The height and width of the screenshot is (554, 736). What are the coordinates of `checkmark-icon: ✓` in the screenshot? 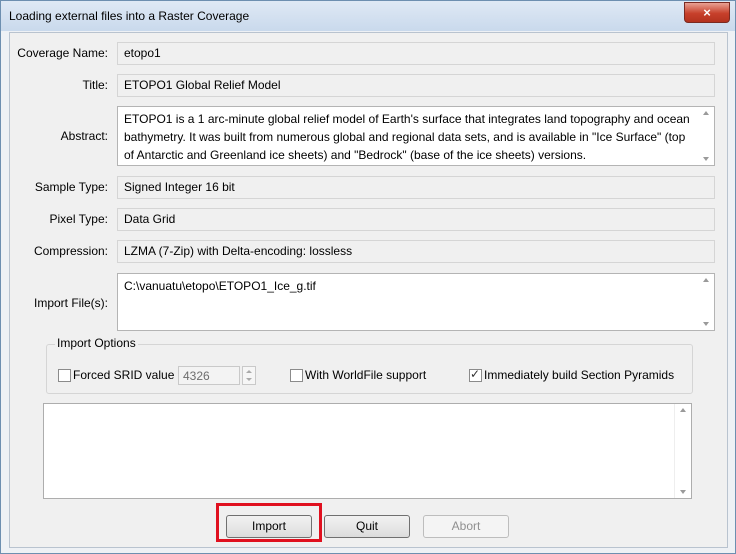 It's located at (475, 374).